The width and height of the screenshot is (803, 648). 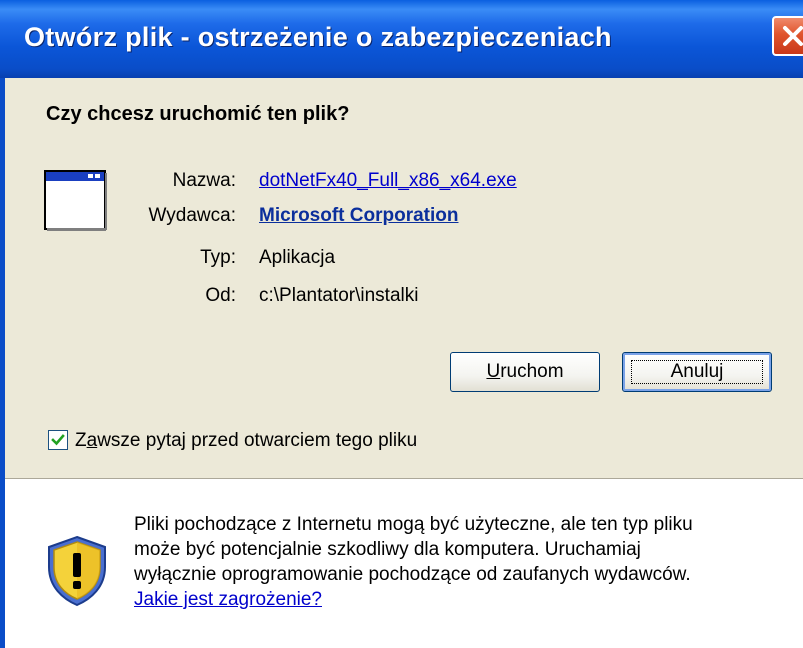 What do you see at coordinates (359, 216) in the screenshot?
I see `publisher-link: Microsoft Corporation` at bounding box center [359, 216].